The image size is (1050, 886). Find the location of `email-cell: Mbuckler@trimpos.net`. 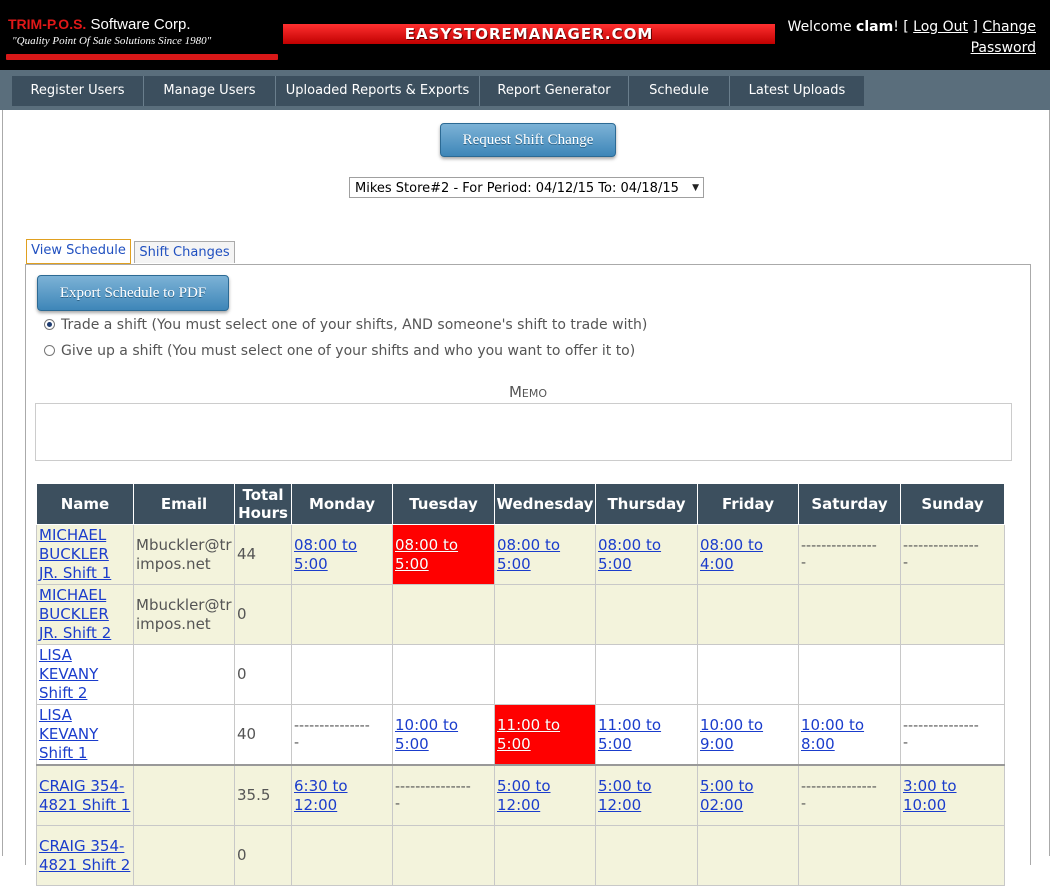

email-cell: Mbuckler@trimpos.net is located at coordinates (184, 554).